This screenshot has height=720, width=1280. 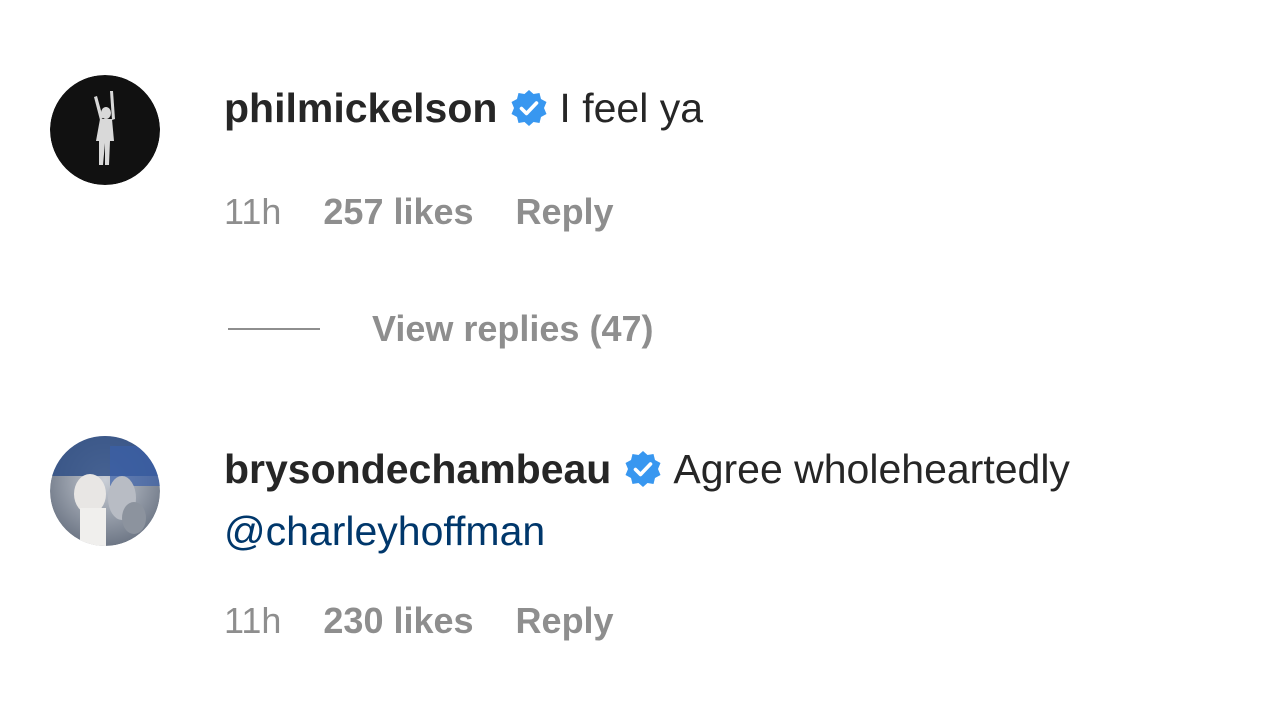 What do you see at coordinates (631, 108) in the screenshot?
I see `comment-message: I feel ya` at bounding box center [631, 108].